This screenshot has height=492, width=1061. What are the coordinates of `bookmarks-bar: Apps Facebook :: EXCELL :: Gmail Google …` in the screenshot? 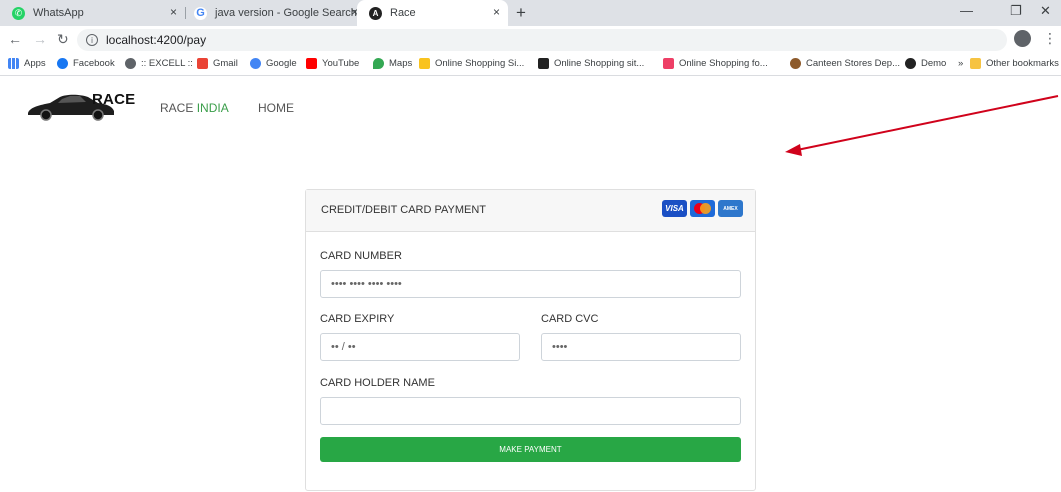 It's located at (530, 65).